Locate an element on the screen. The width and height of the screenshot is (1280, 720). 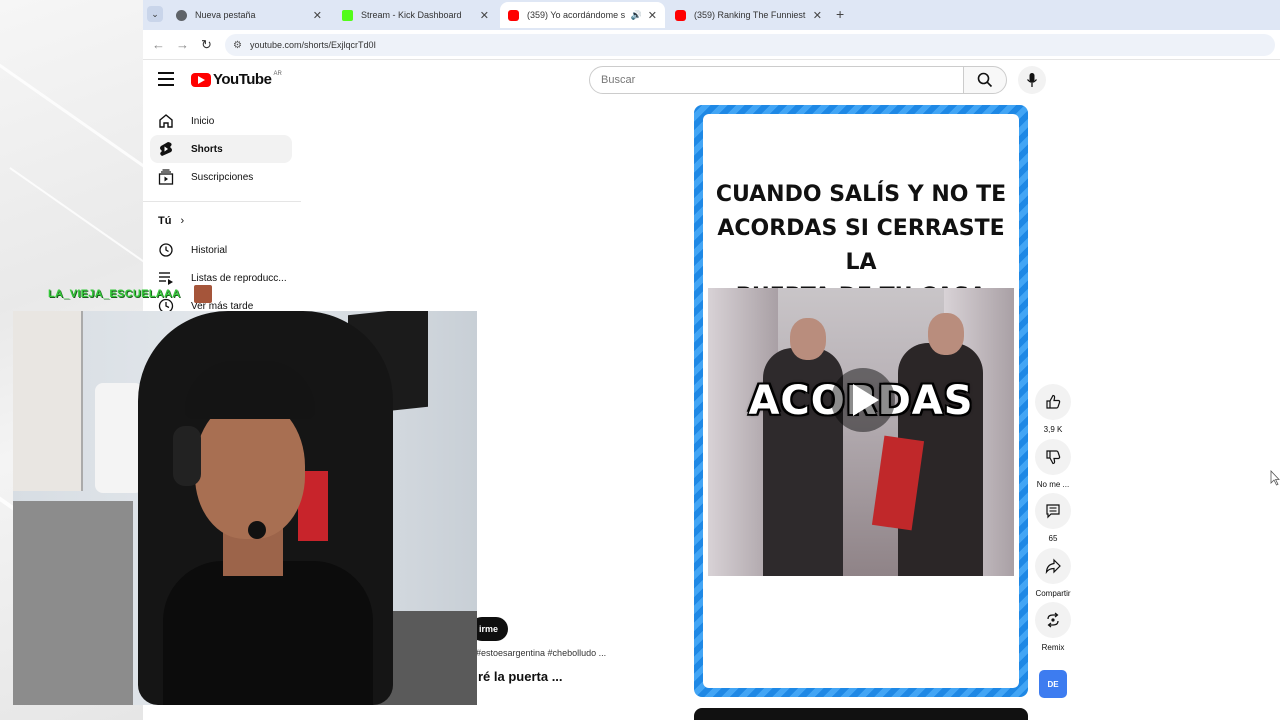
subscribe-label: irme is located at coordinates (488, 629).